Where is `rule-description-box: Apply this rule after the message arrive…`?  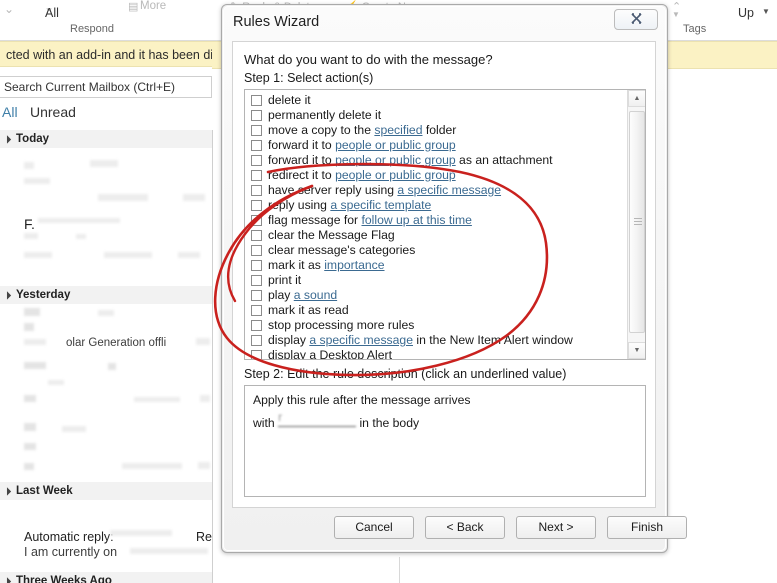
rule-description-box: Apply this rule after the message arrive… is located at coordinates (445, 441).